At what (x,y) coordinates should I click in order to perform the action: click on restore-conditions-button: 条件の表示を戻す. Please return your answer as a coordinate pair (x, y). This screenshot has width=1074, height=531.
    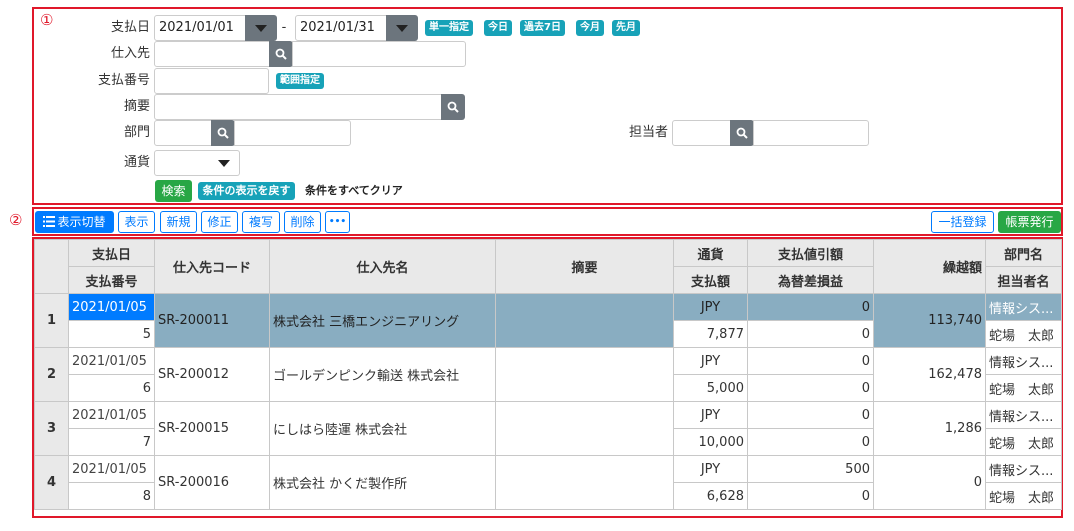
    Looking at the image, I should click on (246, 191).